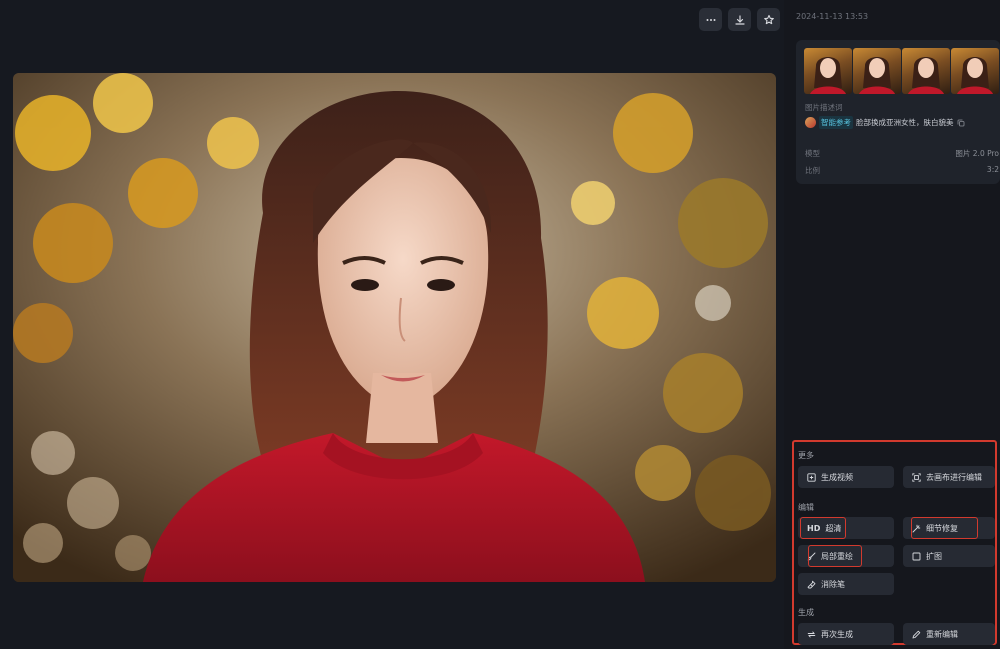 The width and height of the screenshot is (1000, 649). I want to click on more-horizontal-icon, so click(710, 19).